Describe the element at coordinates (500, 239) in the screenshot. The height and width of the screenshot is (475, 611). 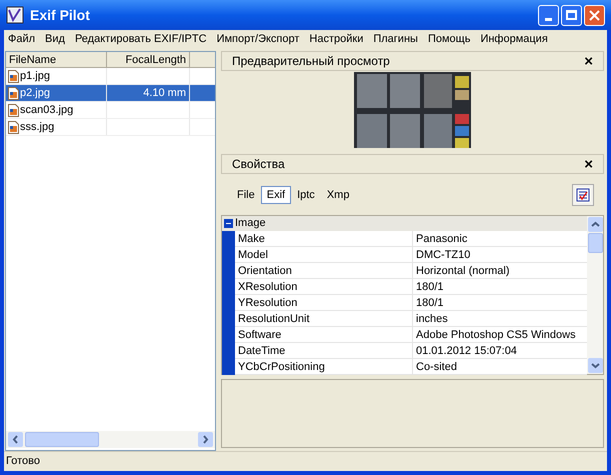
I see `property-value: Panasonic` at that location.